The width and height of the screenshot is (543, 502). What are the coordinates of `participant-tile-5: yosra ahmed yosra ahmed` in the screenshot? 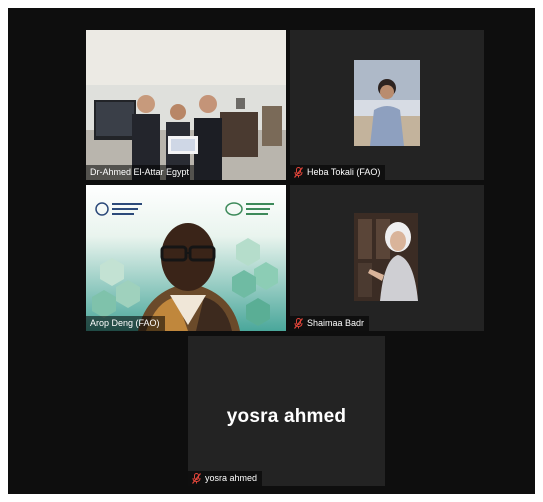 It's located at (286, 411).